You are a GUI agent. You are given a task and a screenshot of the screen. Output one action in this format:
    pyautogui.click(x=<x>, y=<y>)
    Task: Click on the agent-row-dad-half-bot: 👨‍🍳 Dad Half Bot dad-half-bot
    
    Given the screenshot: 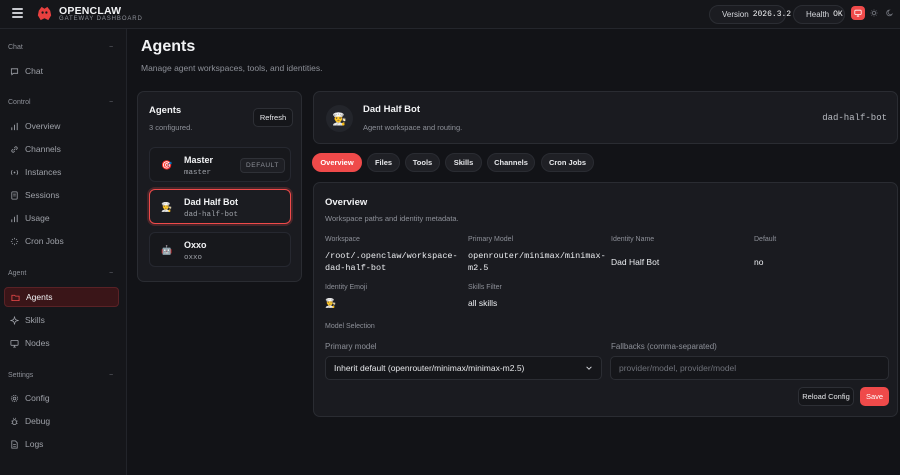 What is the action you would take?
    pyautogui.click(x=220, y=206)
    